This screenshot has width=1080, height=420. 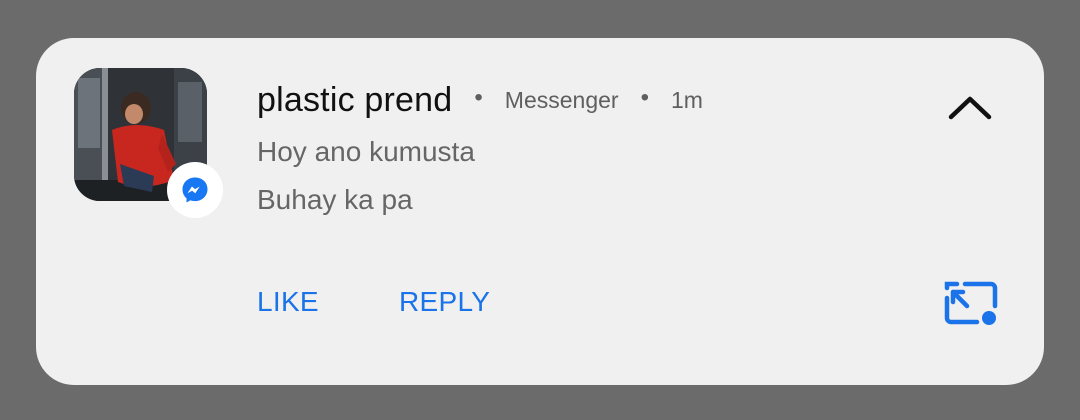 I want to click on collapse-button, so click(x=970, y=108).